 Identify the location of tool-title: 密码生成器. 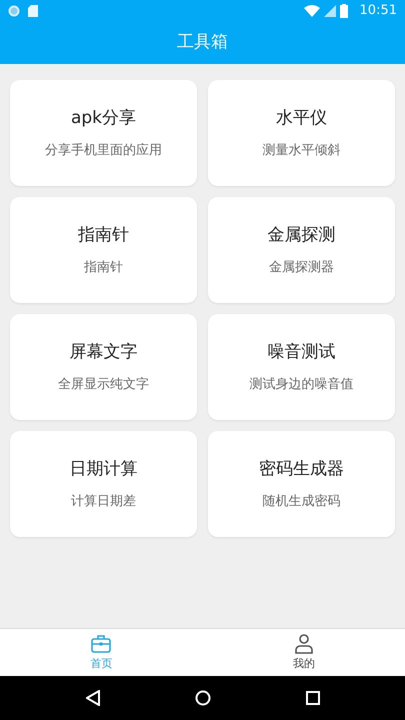
(301, 469).